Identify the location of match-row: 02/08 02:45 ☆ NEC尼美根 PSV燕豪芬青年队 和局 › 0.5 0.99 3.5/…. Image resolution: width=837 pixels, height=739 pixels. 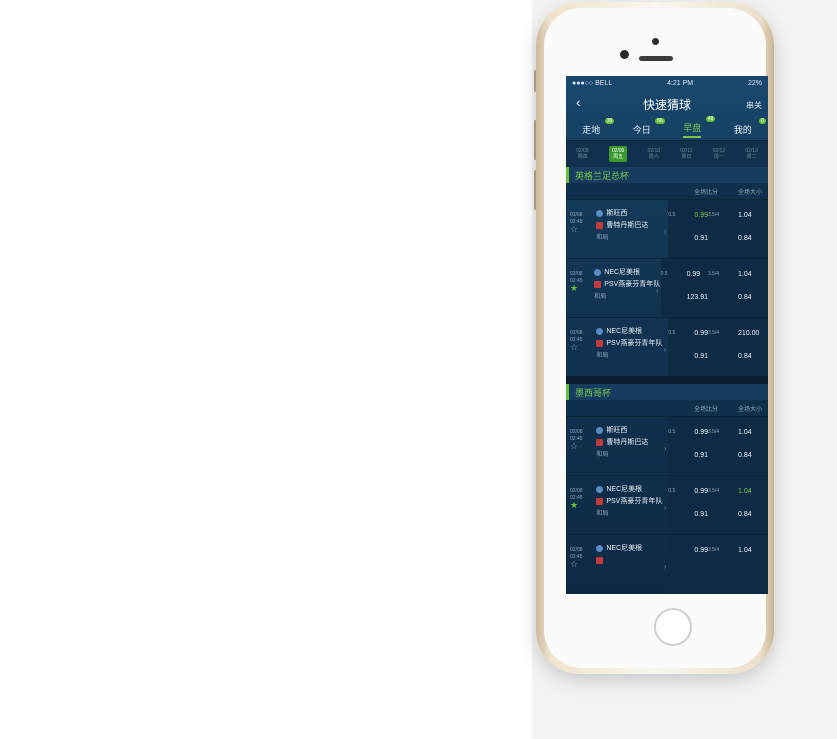
(667, 346).